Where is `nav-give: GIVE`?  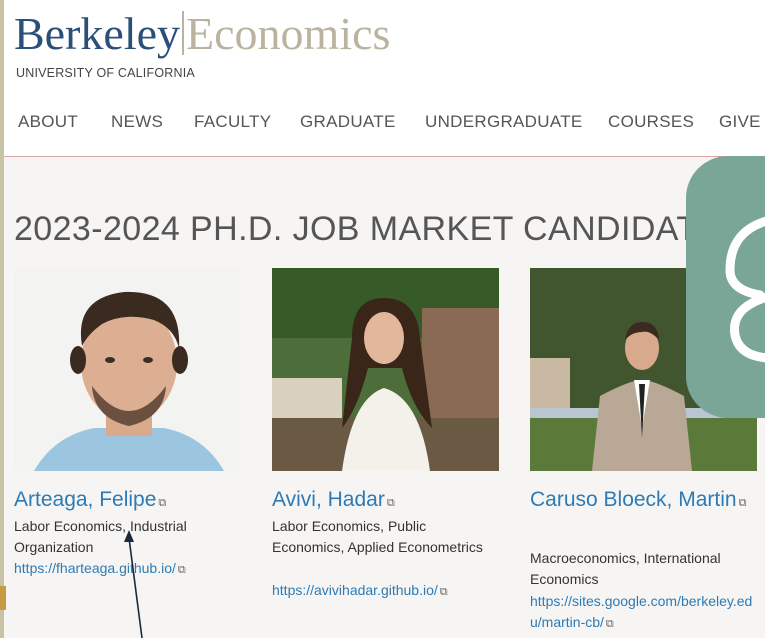
nav-give: GIVE is located at coordinates (740, 122).